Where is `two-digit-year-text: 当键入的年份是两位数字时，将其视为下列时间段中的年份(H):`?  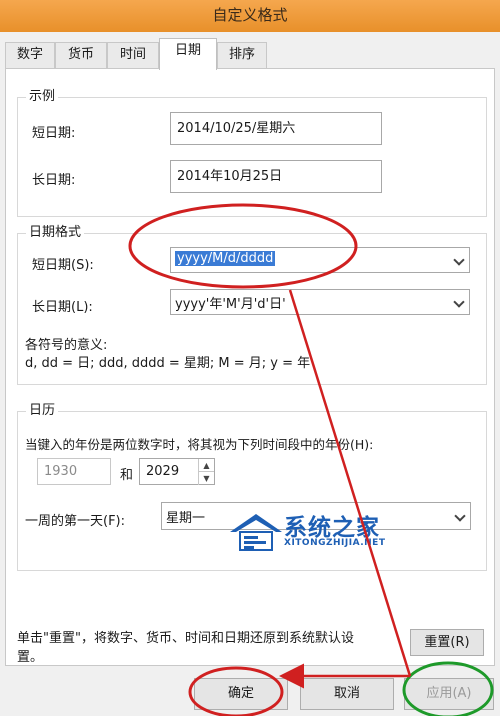 two-digit-year-text: 当键入的年份是两位数字时，将其视为下列时间段中的年份(H): is located at coordinates (199, 444).